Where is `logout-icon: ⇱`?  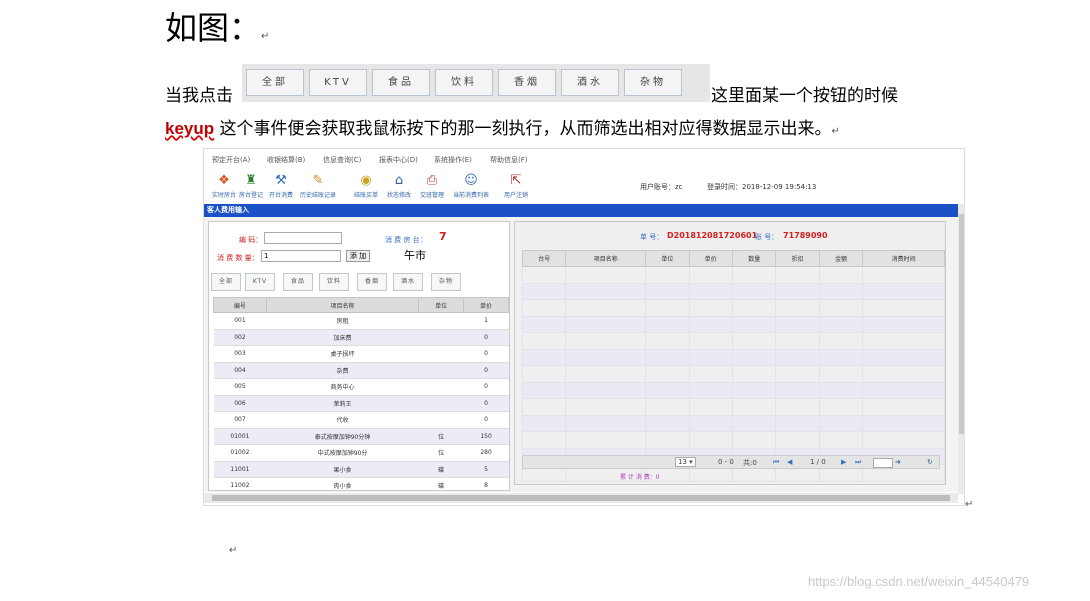 logout-icon: ⇱ is located at coordinates (516, 180).